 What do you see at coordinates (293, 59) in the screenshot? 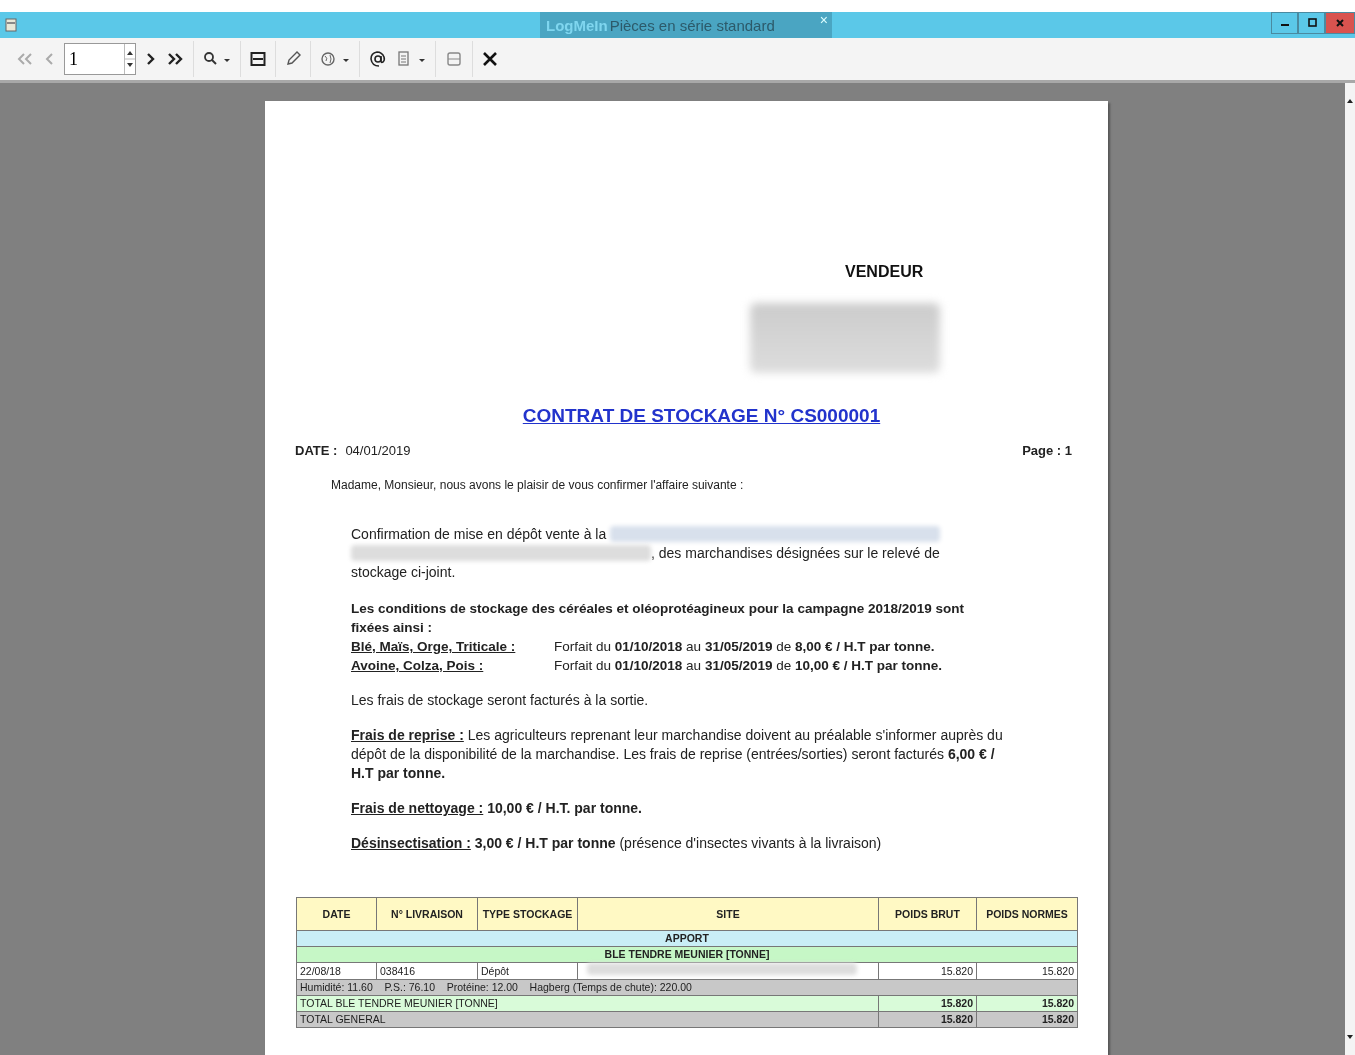
I see `pencil-icon` at bounding box center [293, 59].